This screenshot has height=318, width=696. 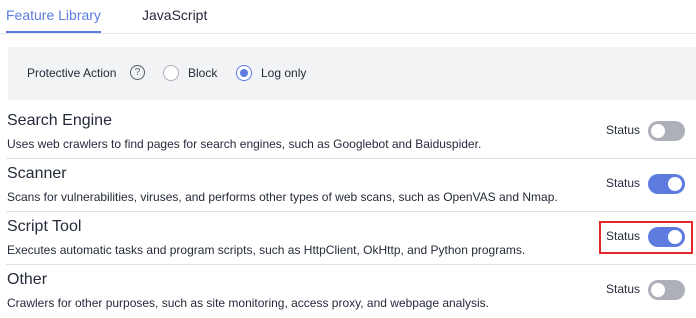 I want to click on feature-title: Script Tool, so click(x=44, y=226).